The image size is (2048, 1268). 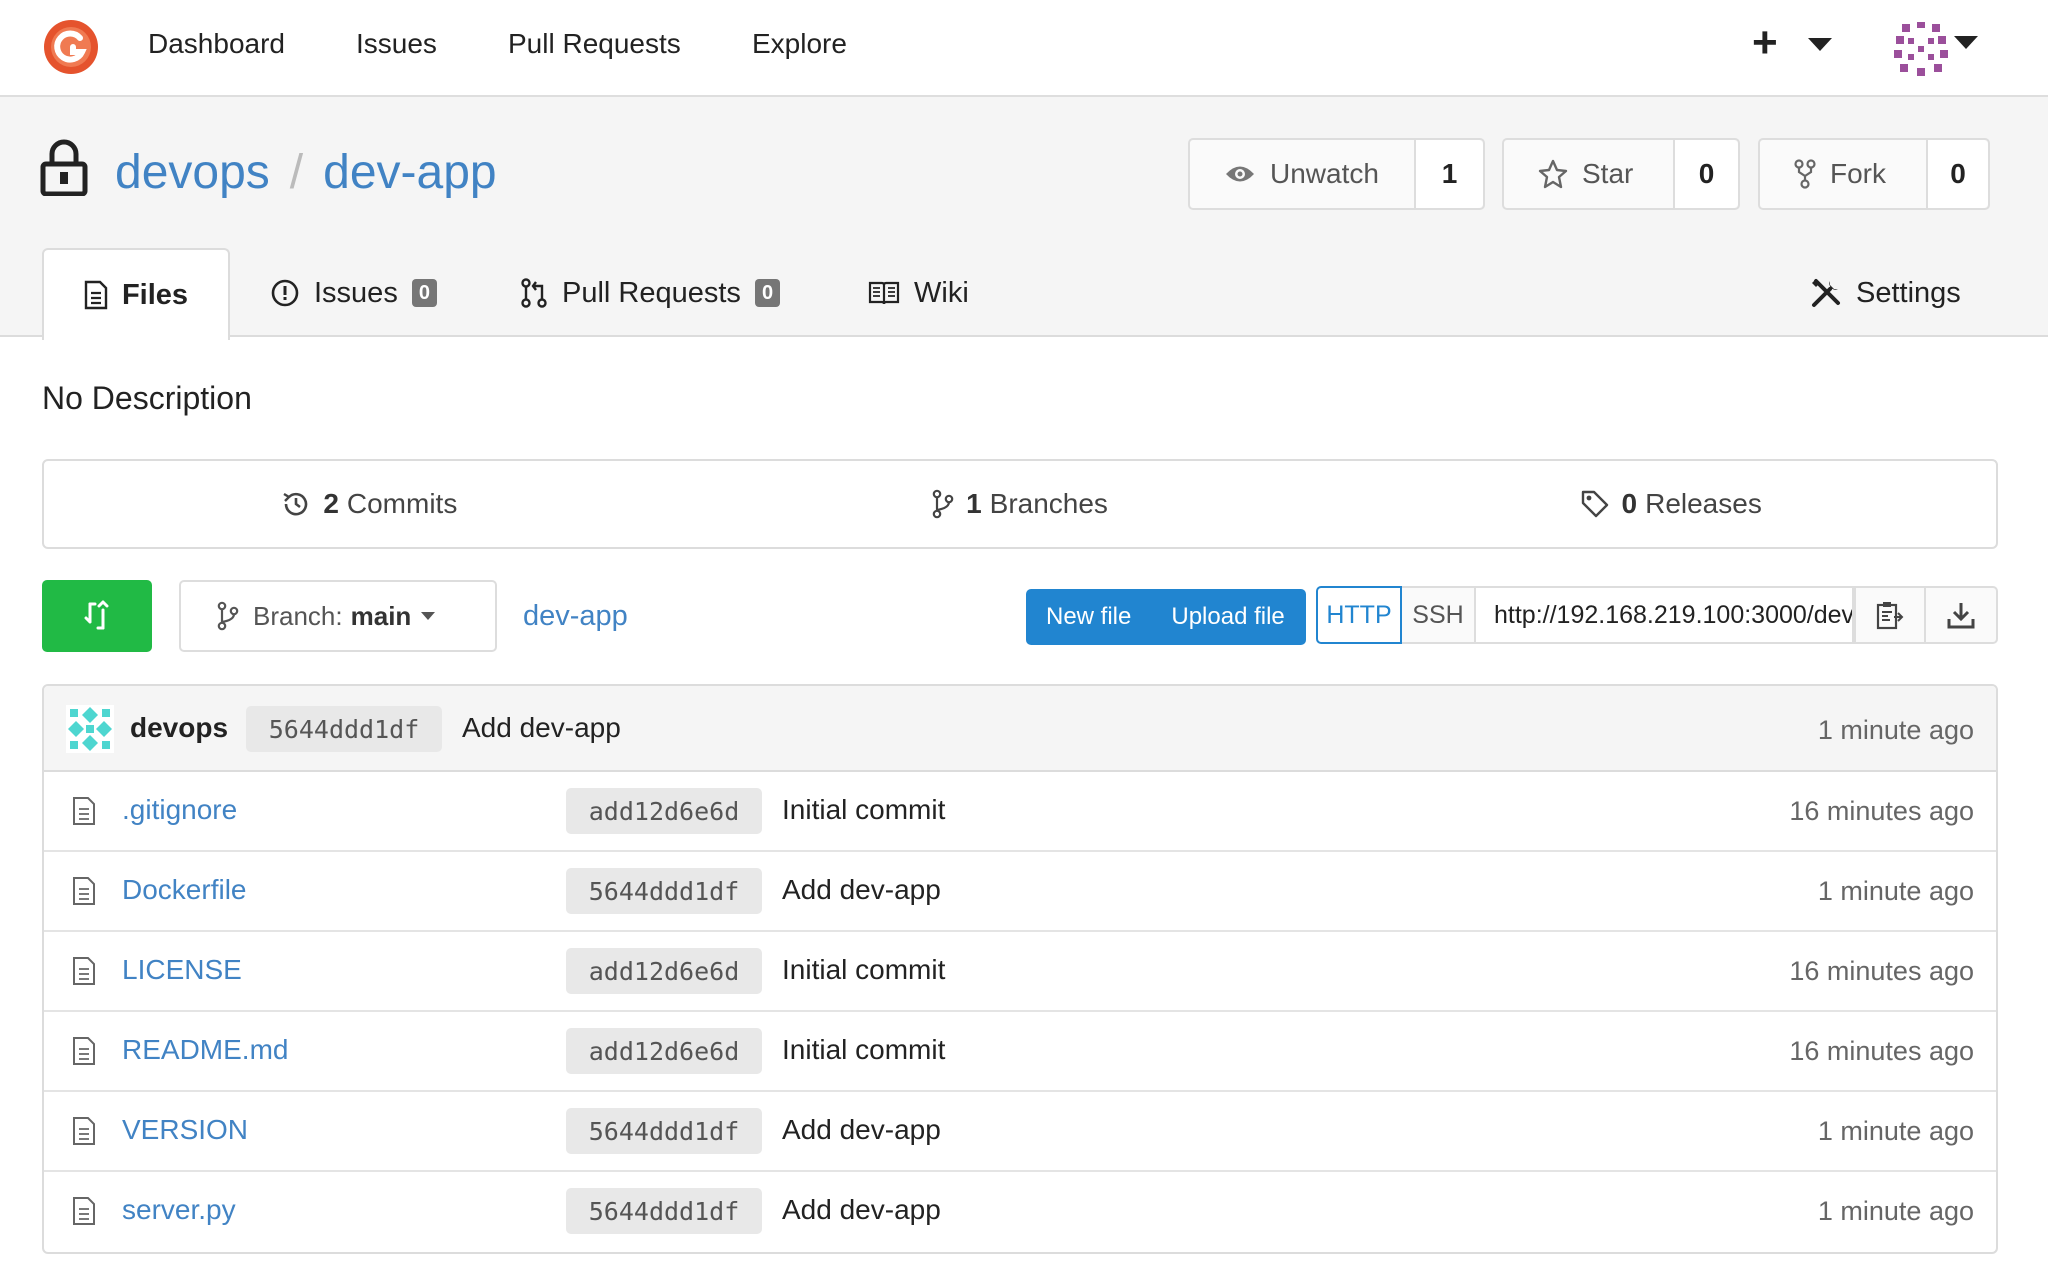 I want to click on fork-button-group: Fork 0, so click(x=1874, y=174).